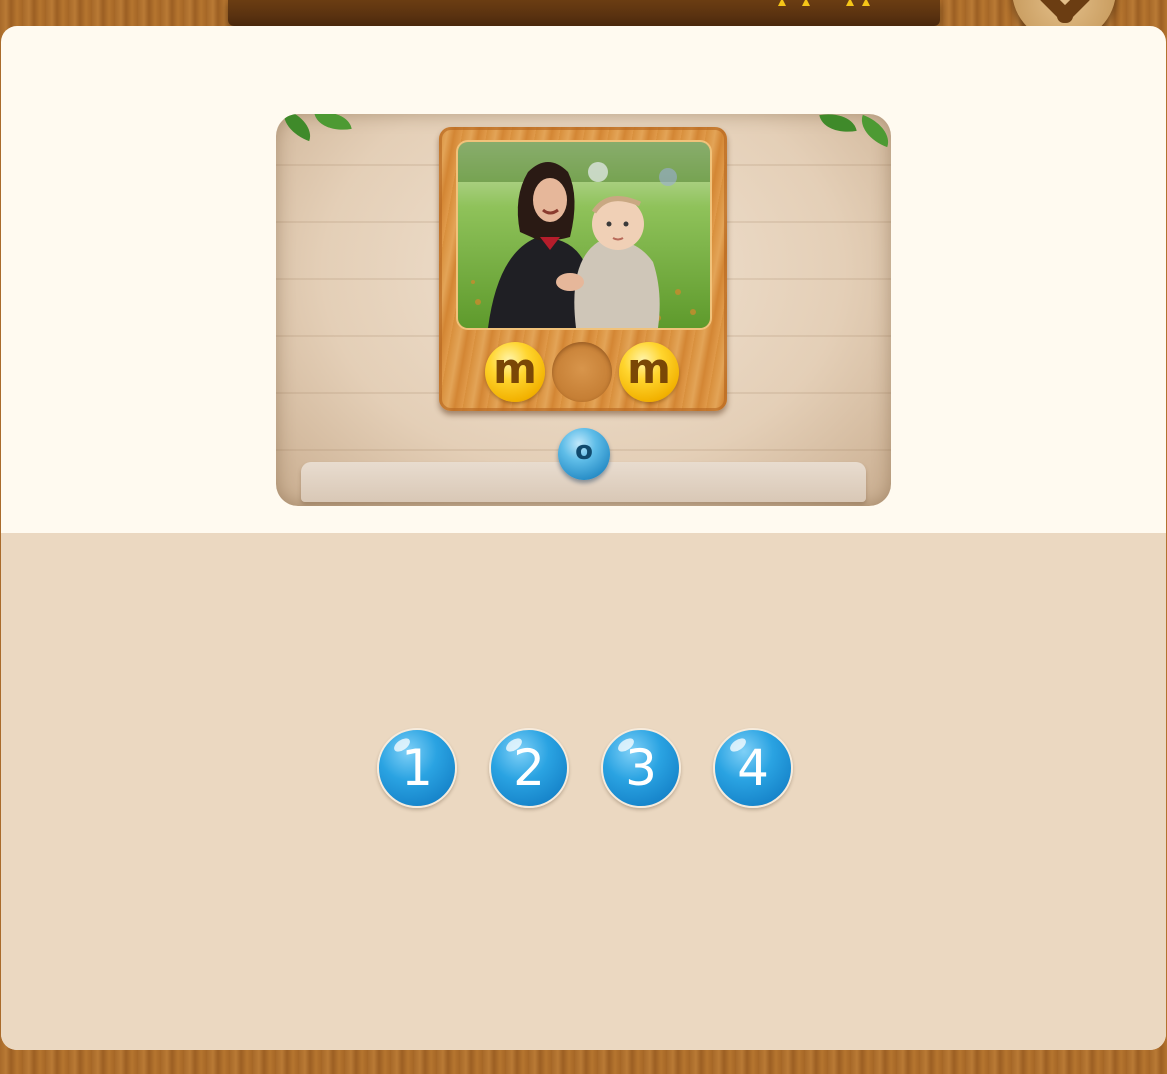 This screenshot has width=1167, height=1074. I want to click on number-button-1: 1, so click(417, 768).